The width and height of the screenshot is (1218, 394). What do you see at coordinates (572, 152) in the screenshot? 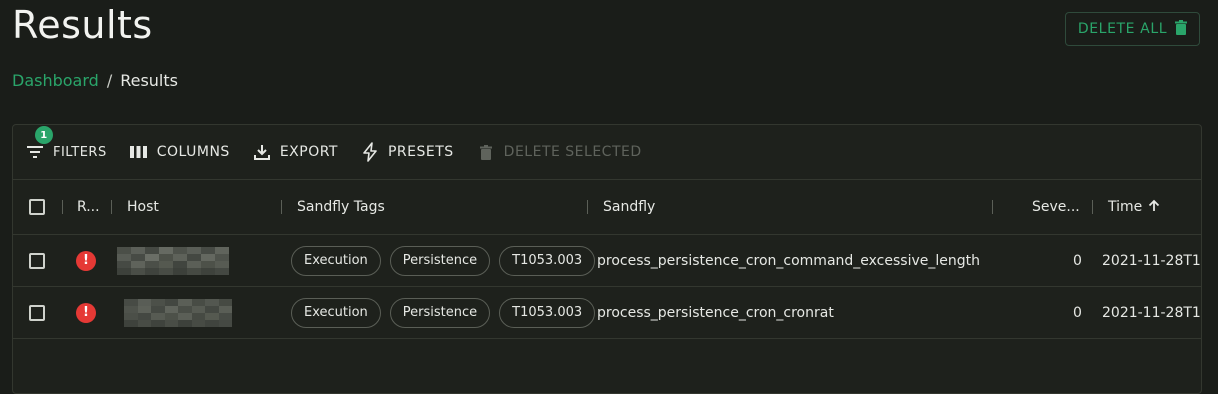
I see `delete-selected-label: DELETE SELECTED` at bounding box center [572, 152].